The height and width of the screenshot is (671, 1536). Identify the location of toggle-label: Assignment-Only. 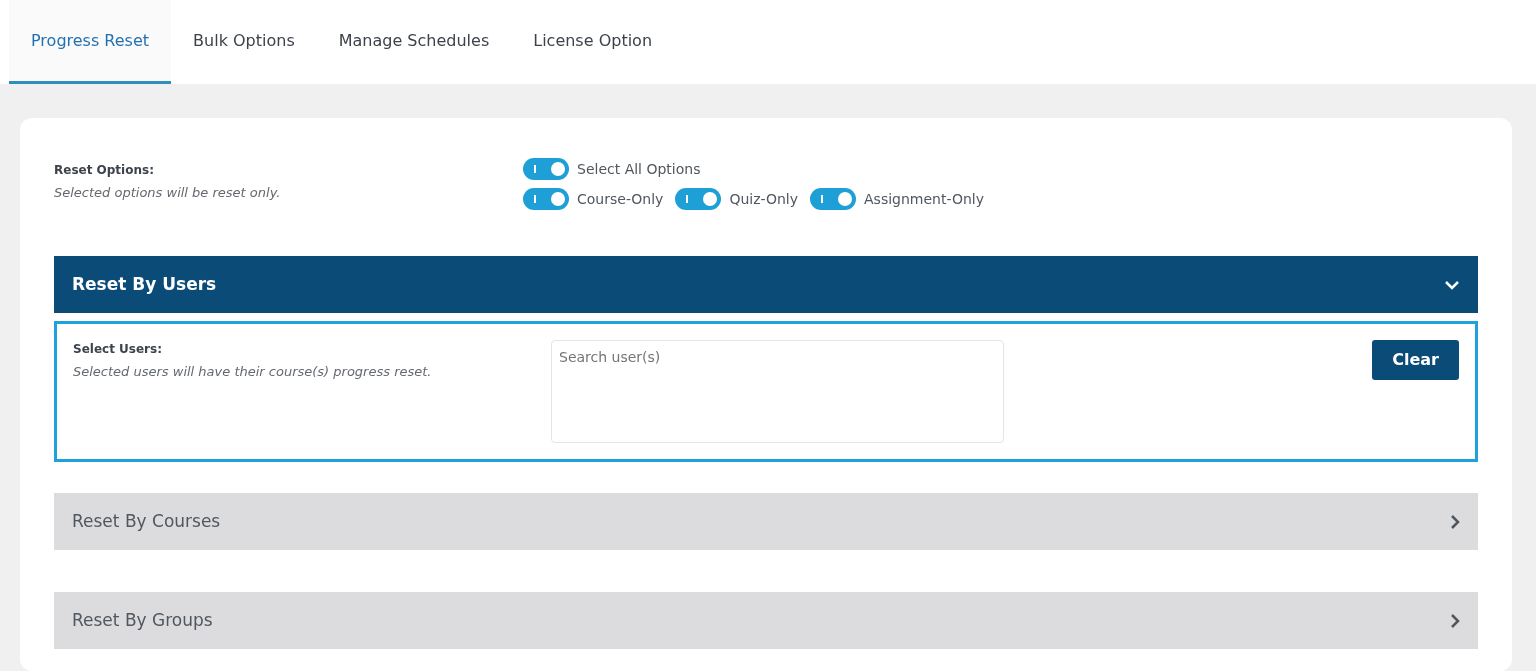
(924, 199).